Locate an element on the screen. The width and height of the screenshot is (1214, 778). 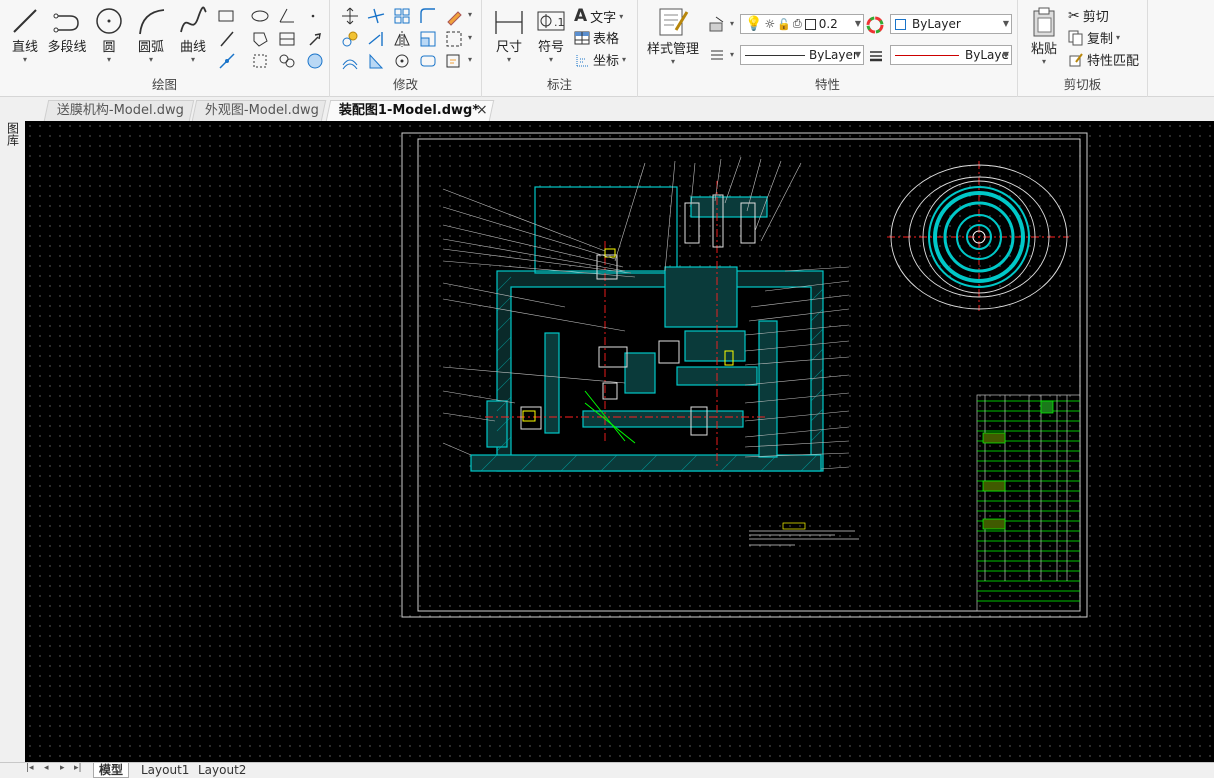
match-layer-dropdown: ▾ is located at coordinates (732, 54).